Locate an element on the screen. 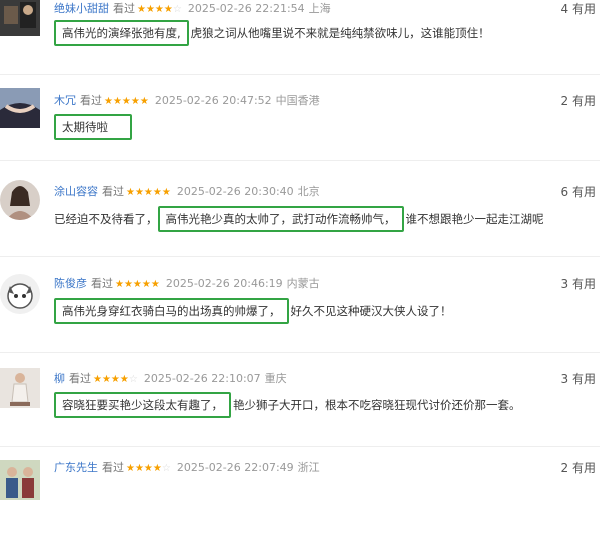 This screenshot has width=600, height=542. username-link: 涂山容容 is located at coordinates (76, 191).